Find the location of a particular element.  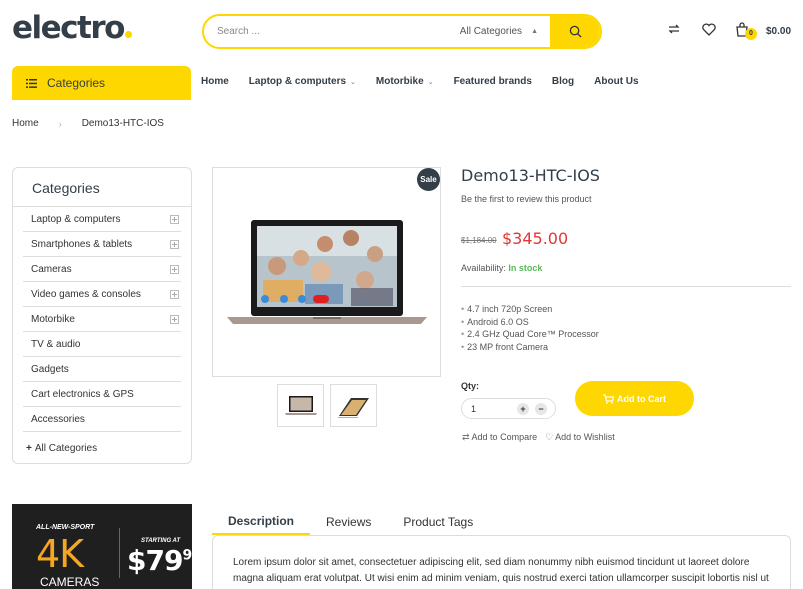

search-button is located at coordinates (575, 31).